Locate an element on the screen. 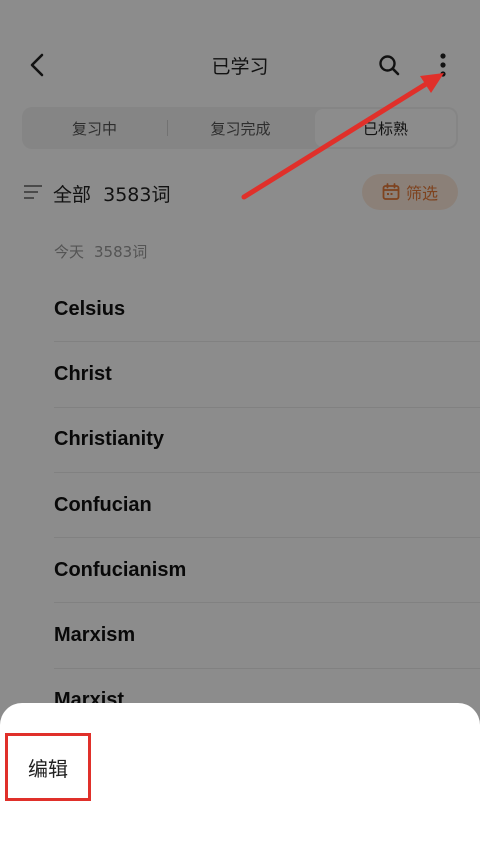  edit-button: 编辑 is located at coordinates (48, 767).